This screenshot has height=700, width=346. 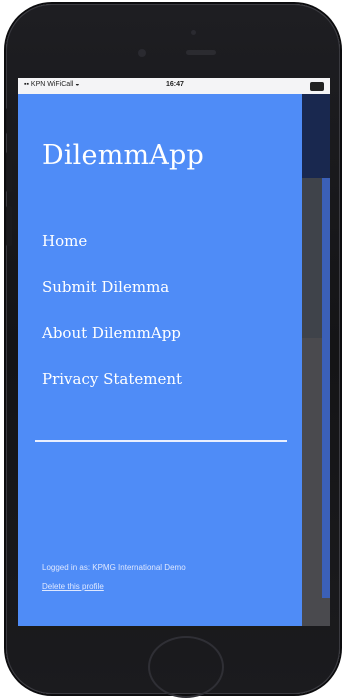 I want to click on mute-switch, so click(x=9, y=121).